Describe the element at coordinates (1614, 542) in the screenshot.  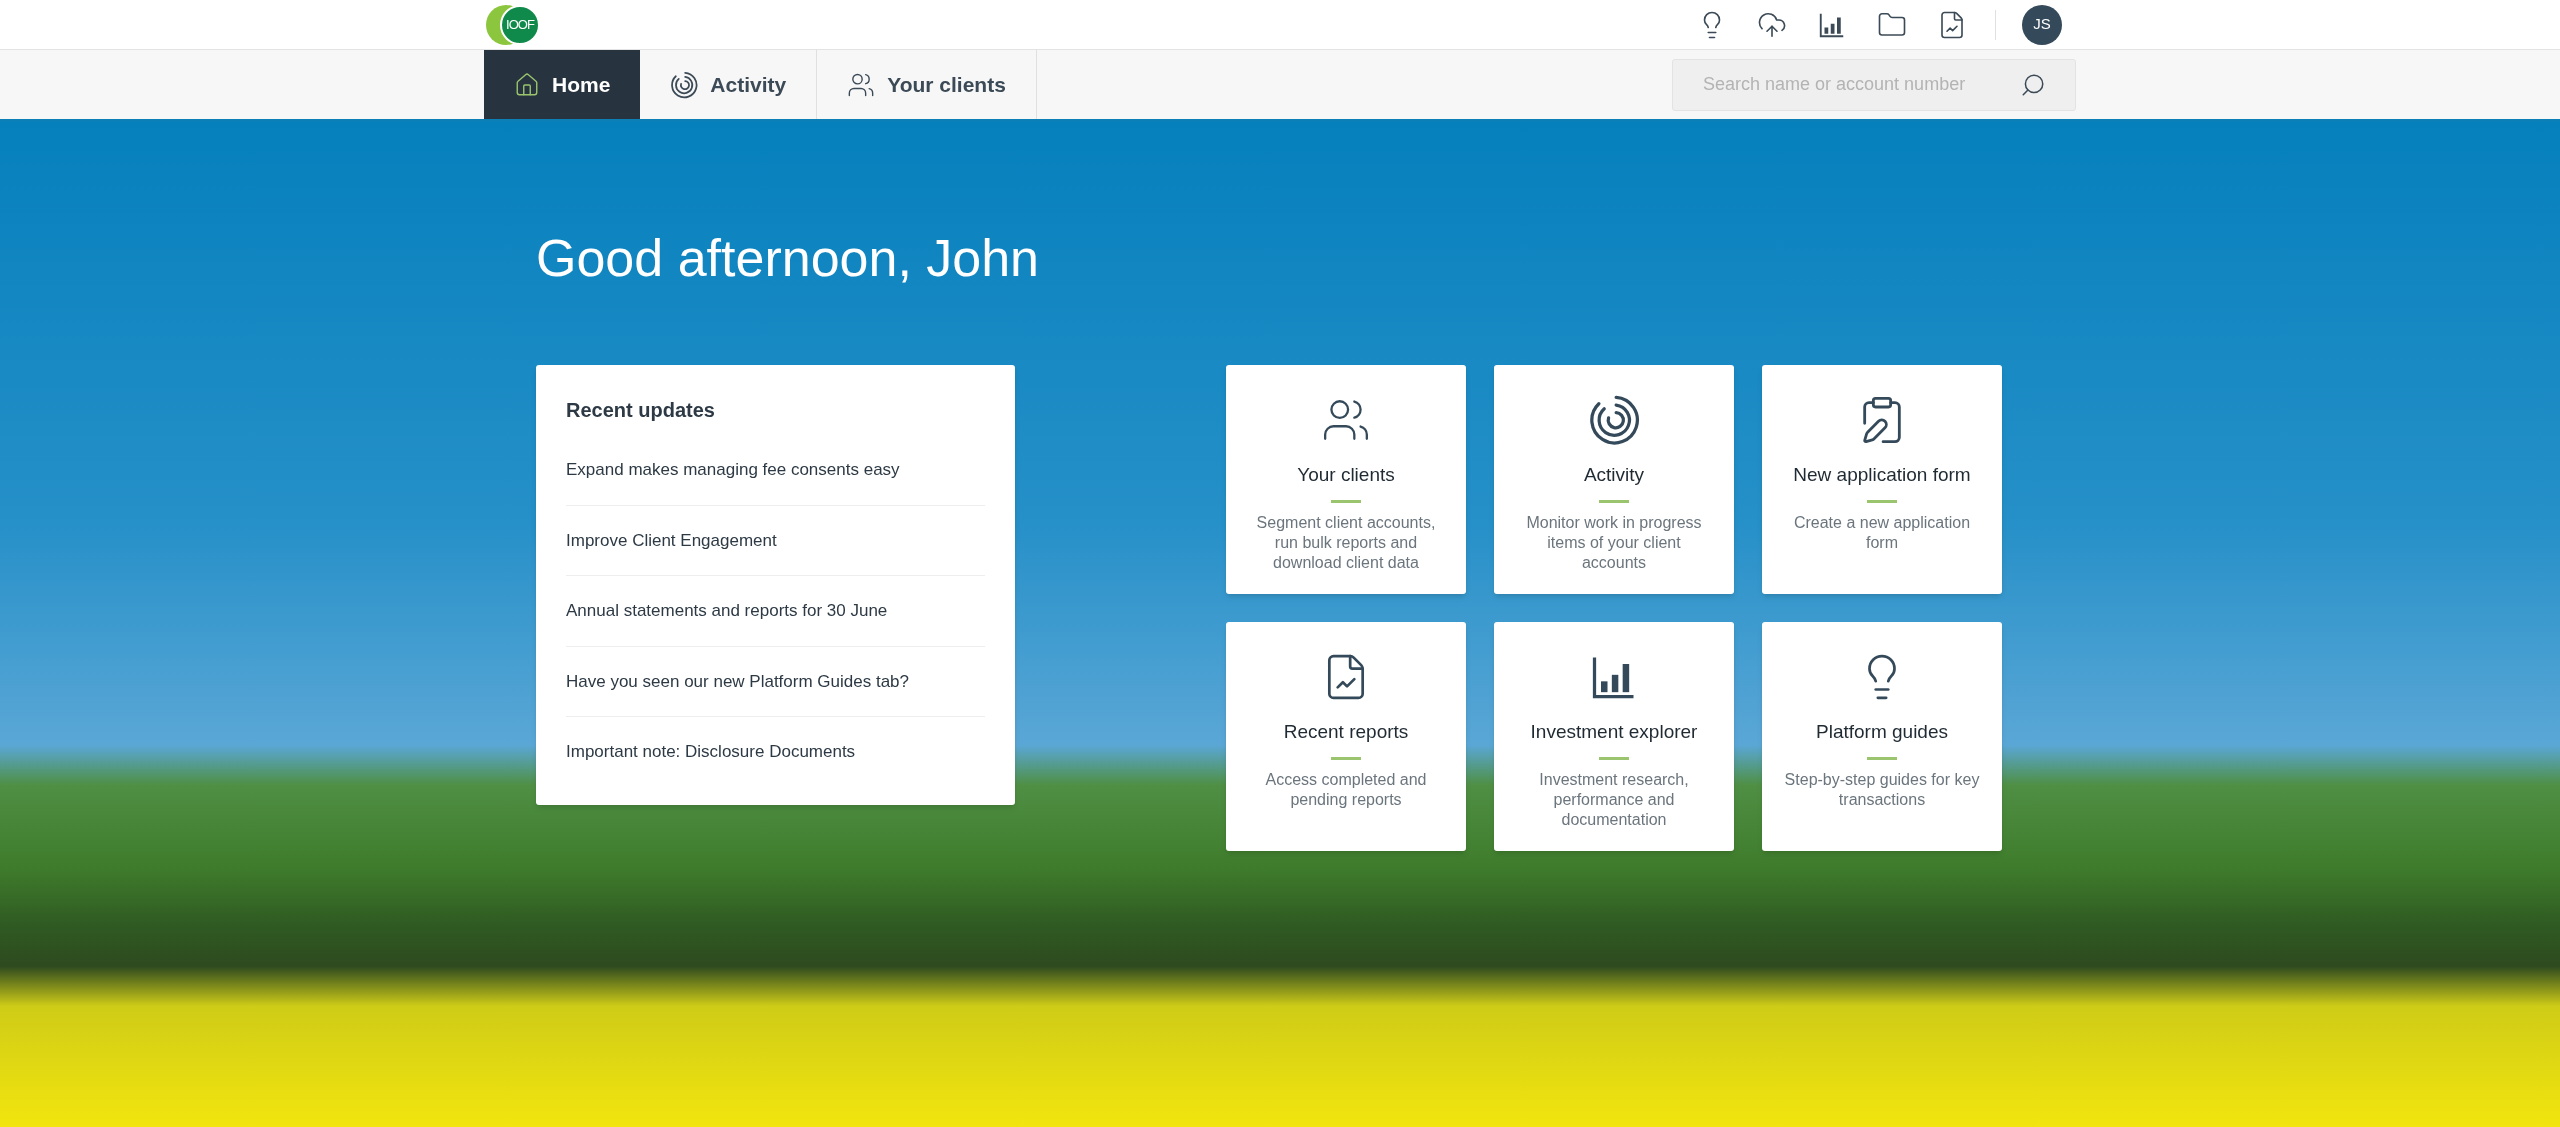
I see `tile-description: Monitor work in progress items of your client accounts` at that location.